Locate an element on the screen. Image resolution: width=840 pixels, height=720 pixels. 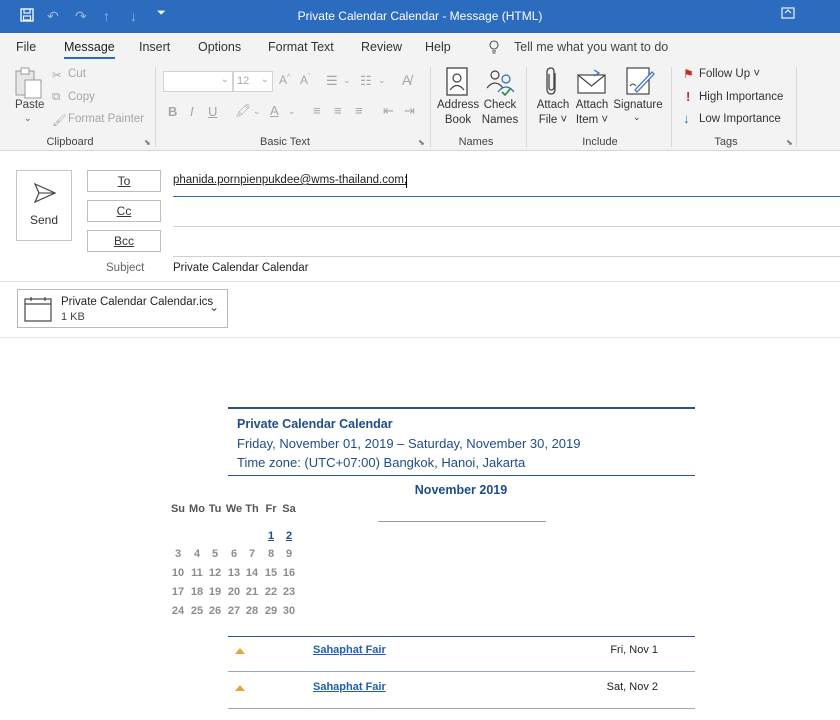
calendar-file-icon is located at coordinates (38, 310).